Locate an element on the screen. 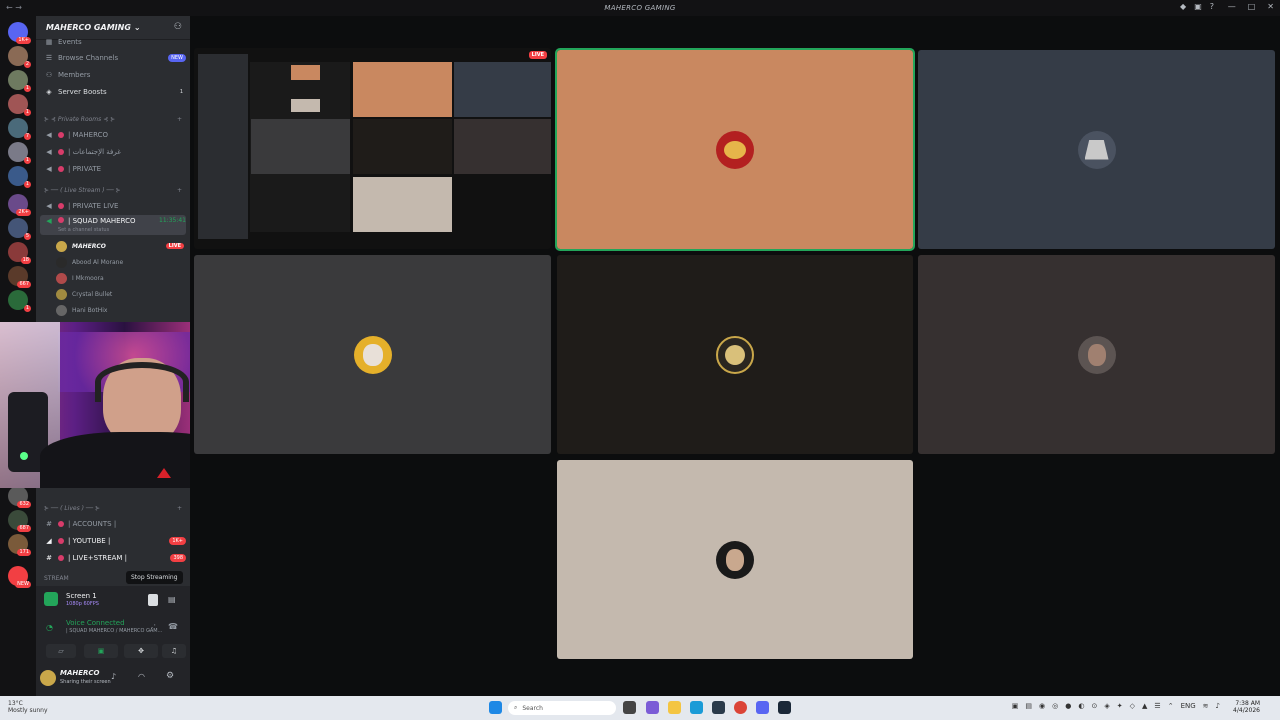 The image size is (1280, 720). server-icon: 18 is located at coordinates (19, 253).